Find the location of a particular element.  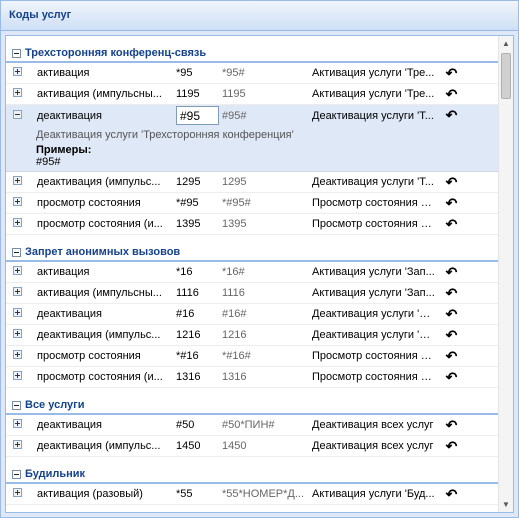

service-code: *95 is located at coordinates (184, 73).